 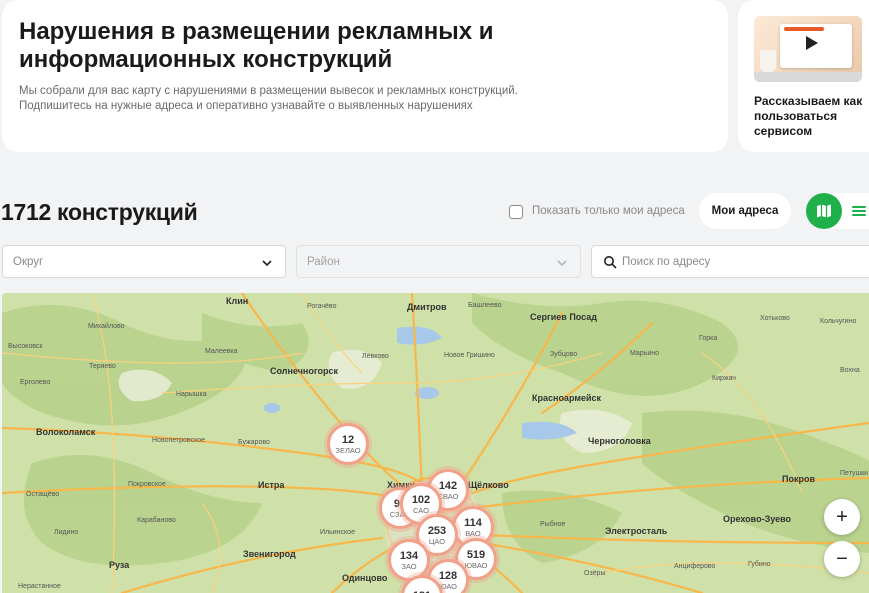 I want to click on town-label: Киржач, so click(x=724, y=378).